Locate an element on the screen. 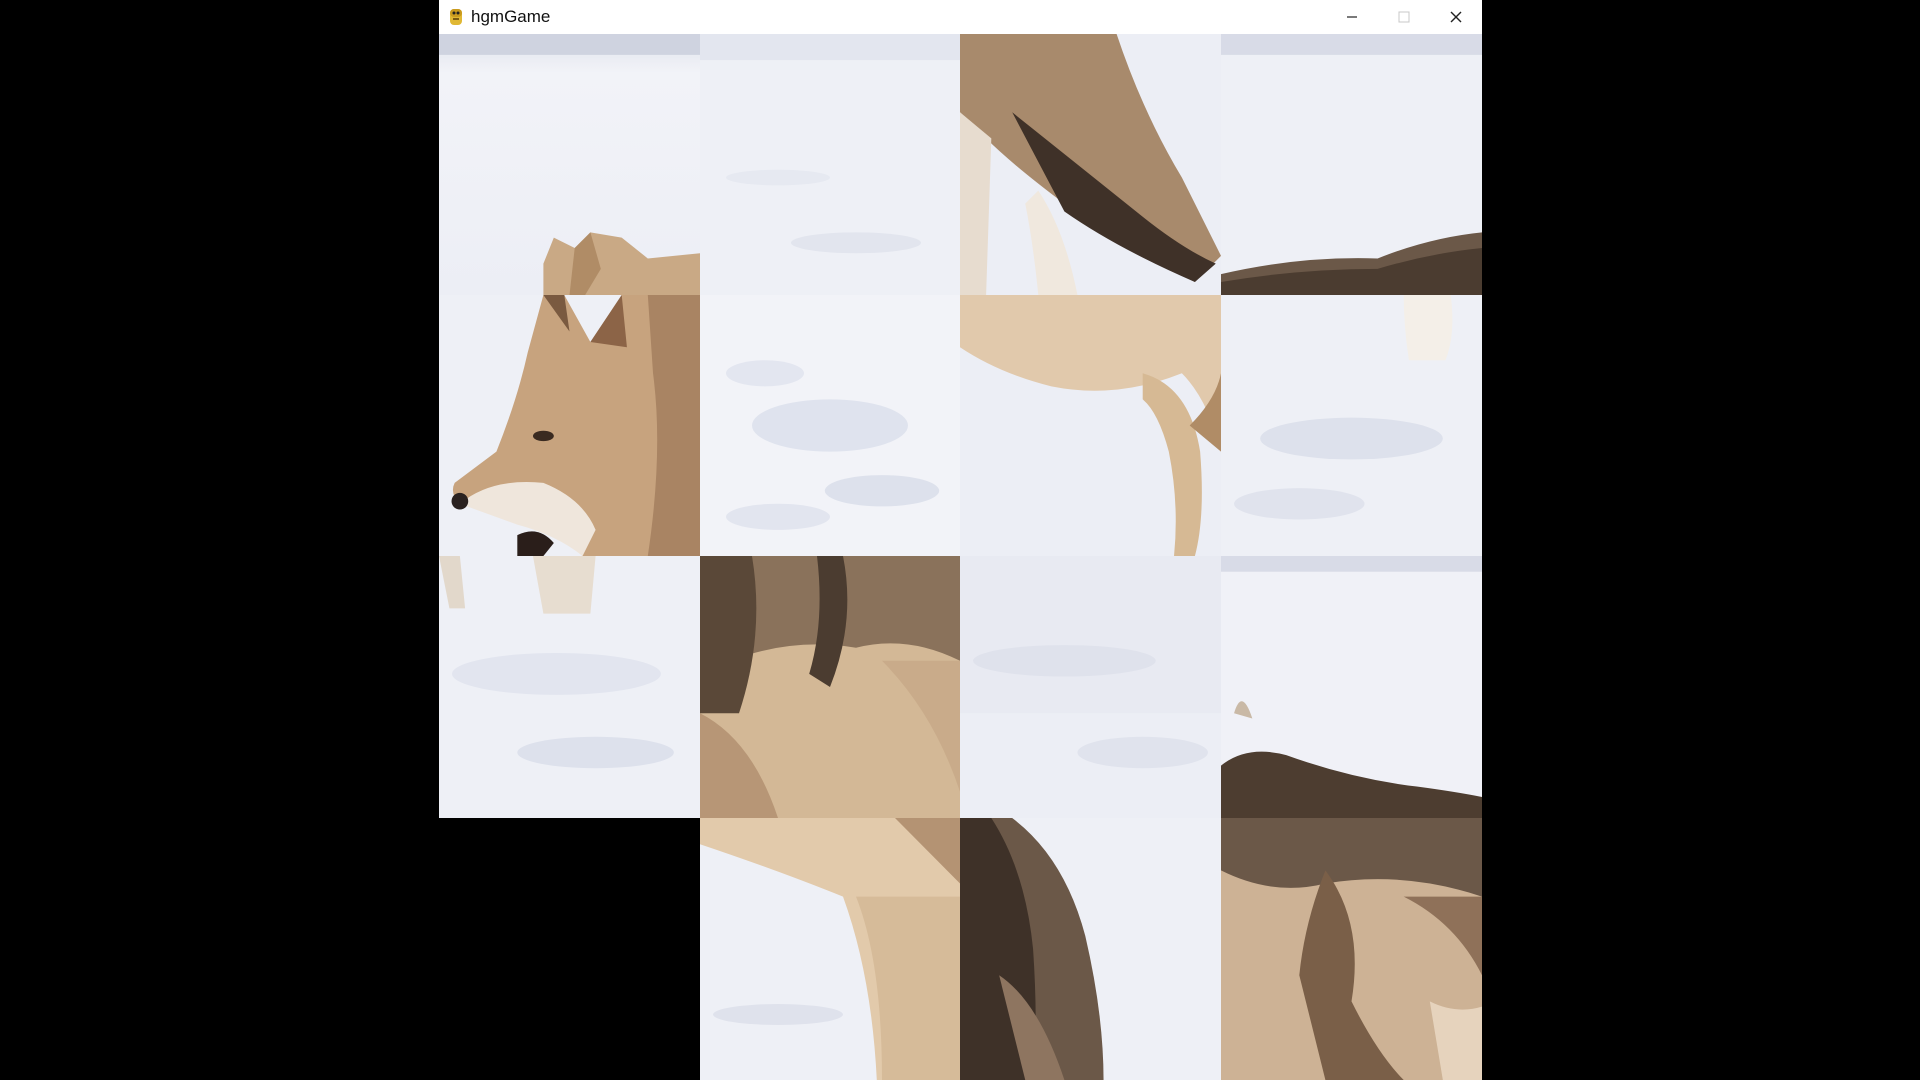 The width and height of the screenshot is (1920, 1080). maximize-button is located at coordinates (1404, 17).